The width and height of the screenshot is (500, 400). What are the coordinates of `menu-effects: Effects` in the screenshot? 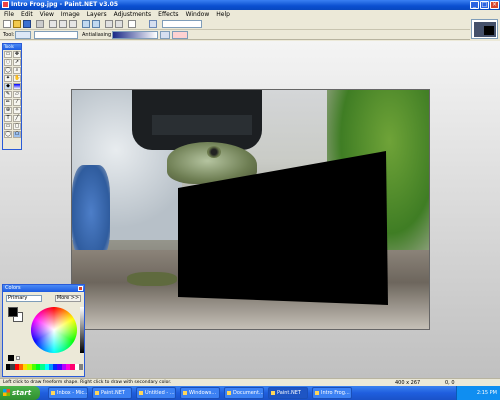 It's located at (168, 14).